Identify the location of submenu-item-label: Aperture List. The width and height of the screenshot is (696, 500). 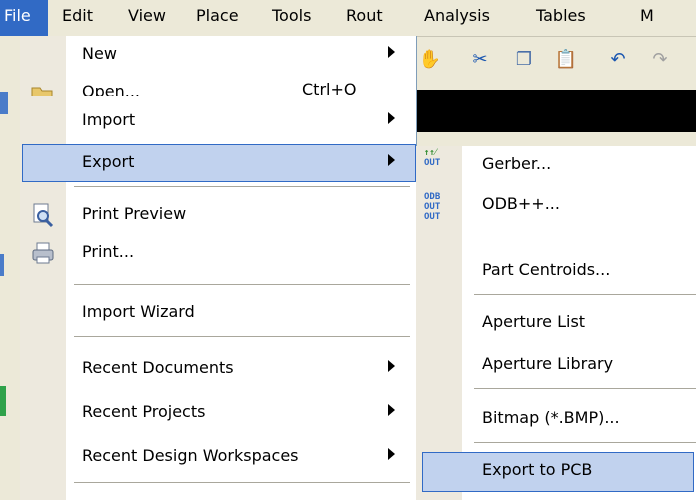
(534, 321).